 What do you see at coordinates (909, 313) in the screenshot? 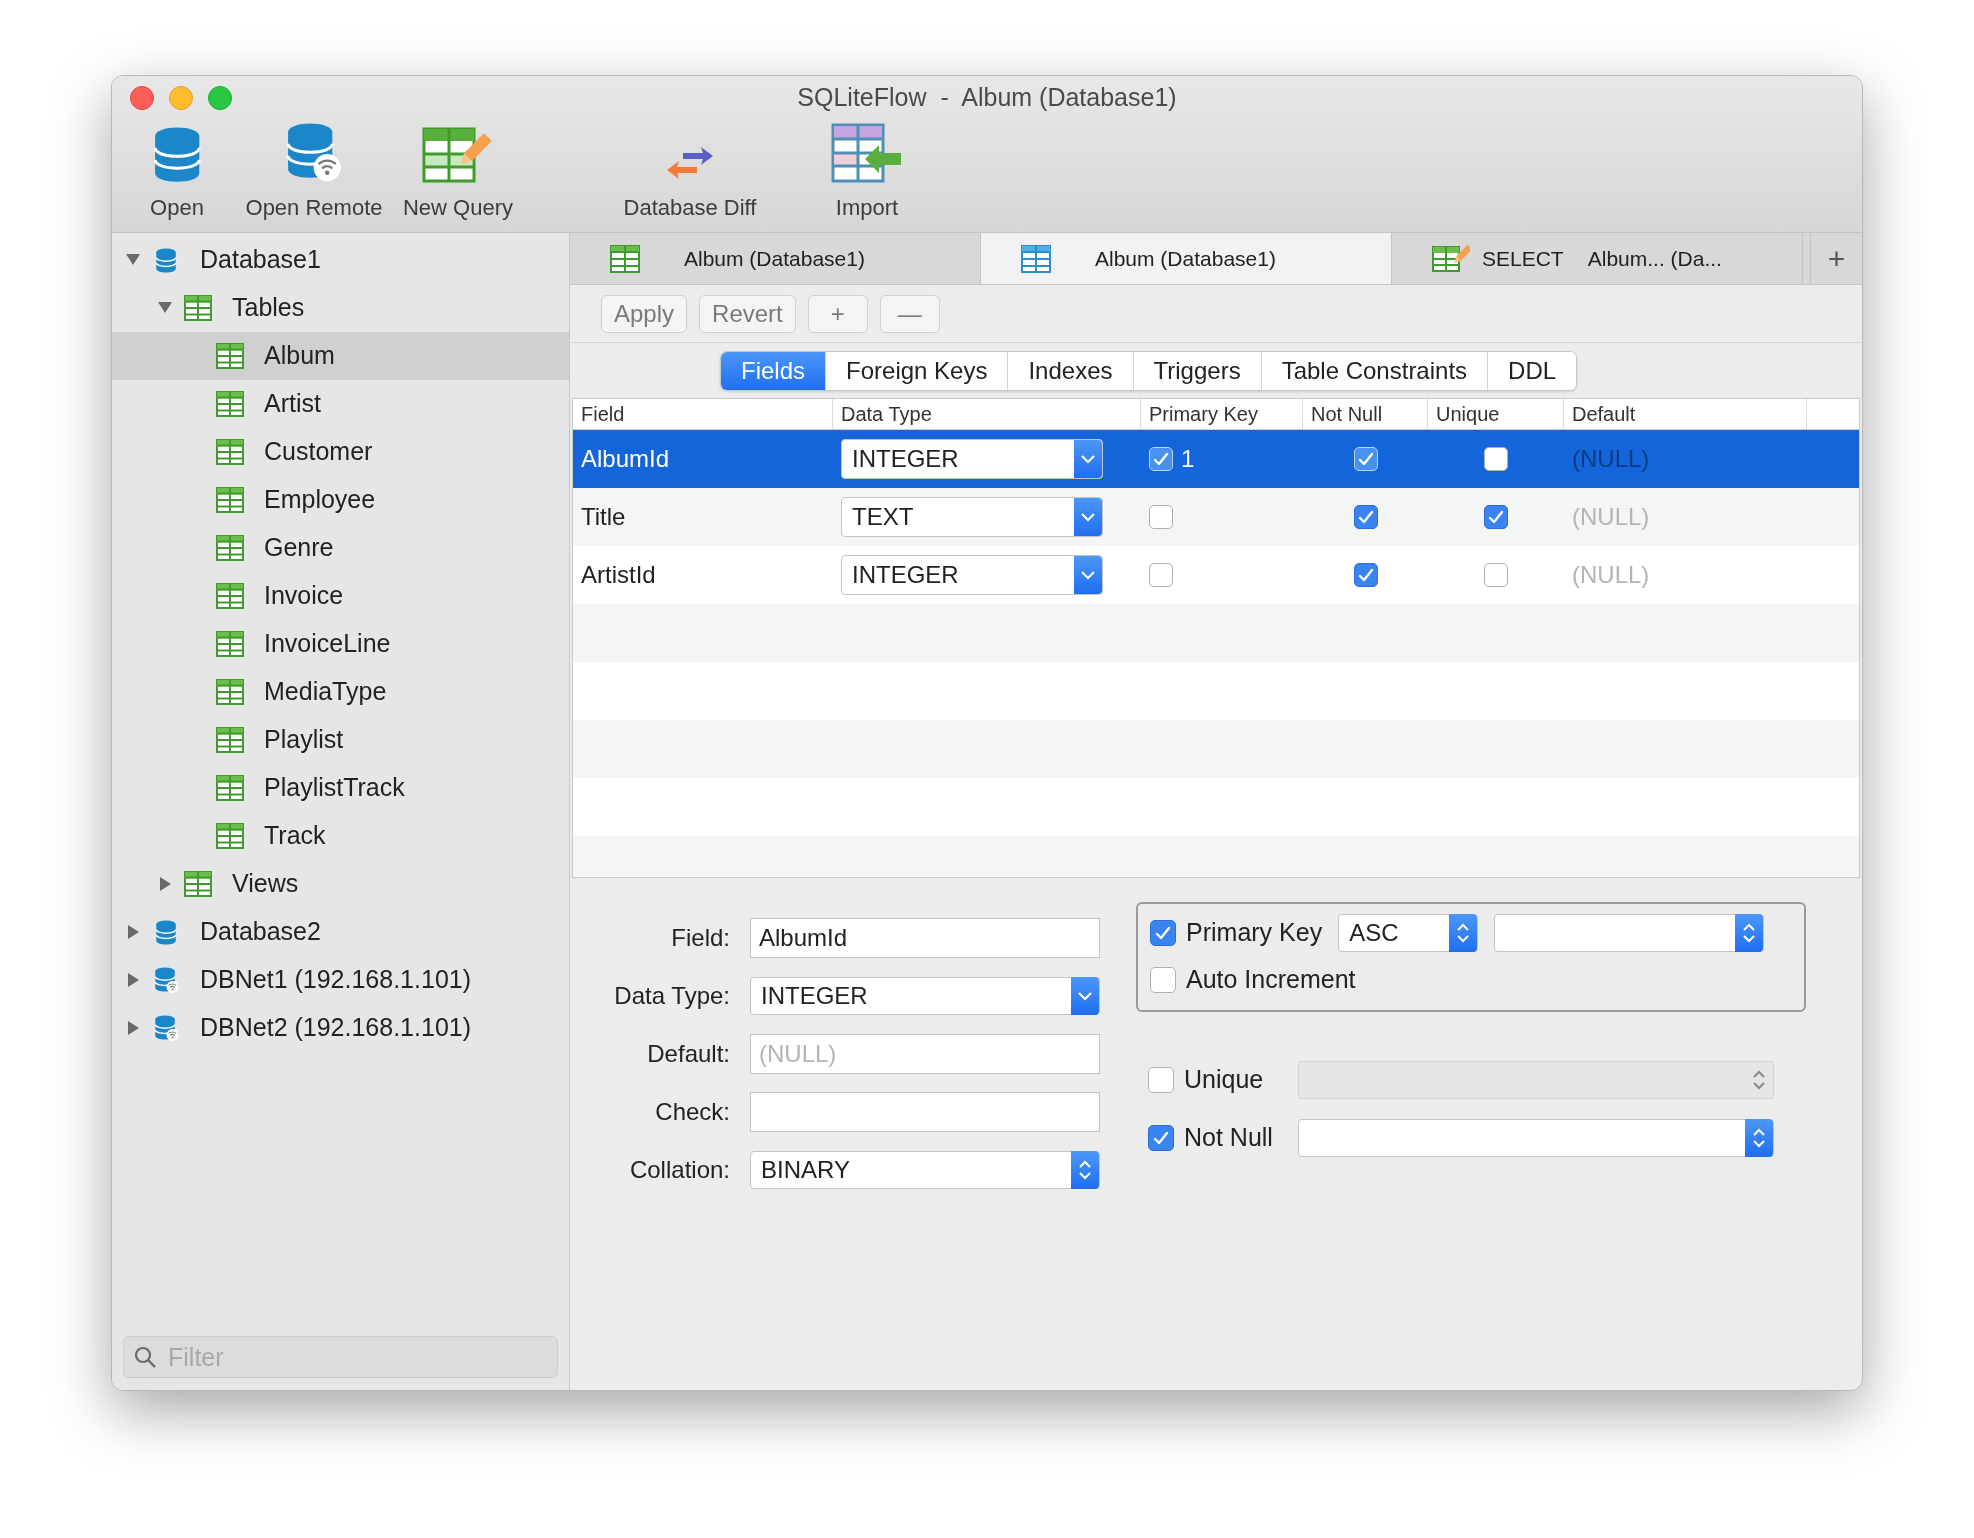
I see `toolbar-button: —` at bounding box center [909, 313].